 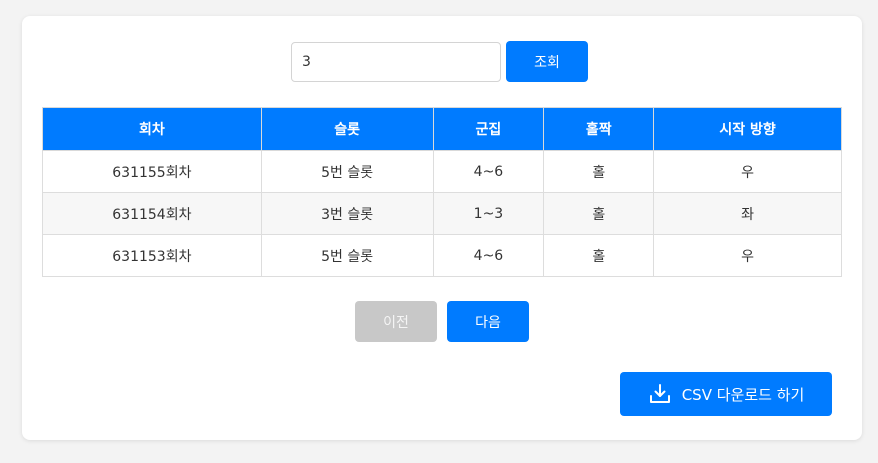 I want to click on column-header-round: 회차, so click(x=152, y=129).